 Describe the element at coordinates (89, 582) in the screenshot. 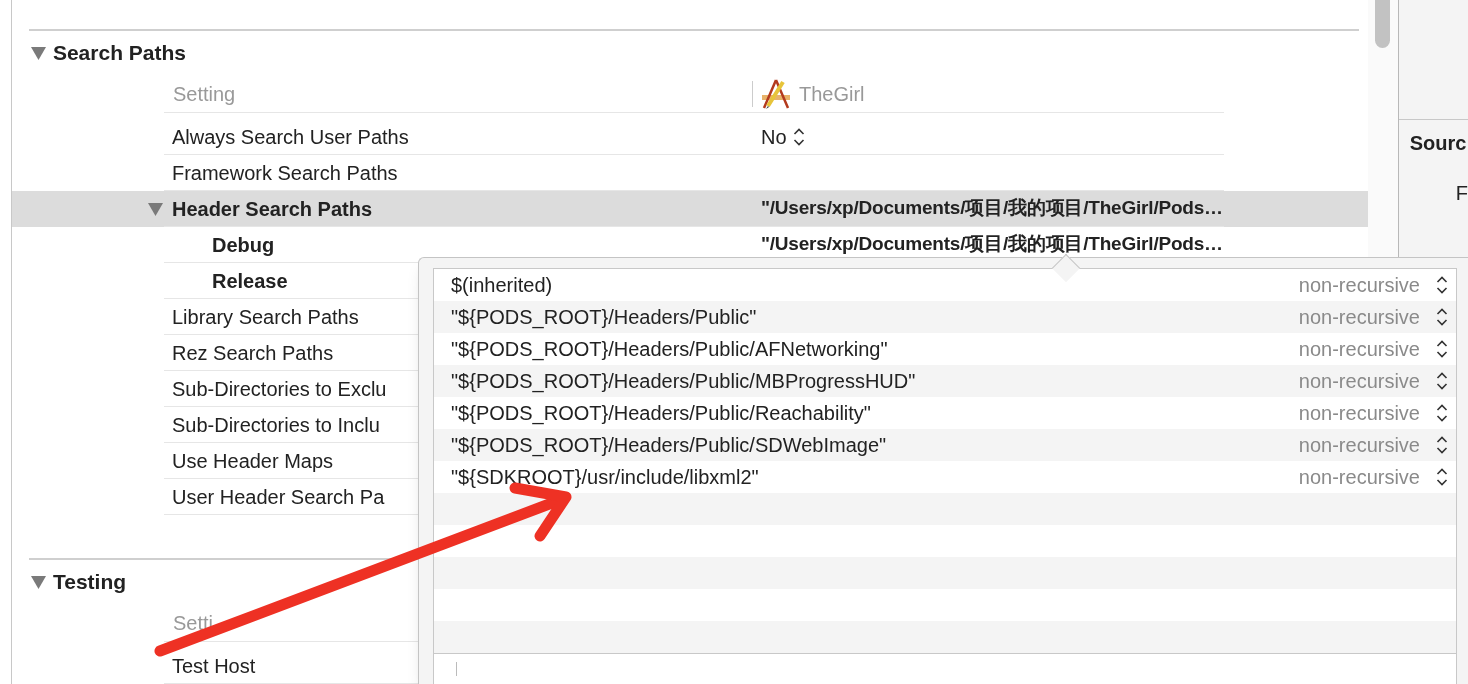

I see `section-title: Testing` at that location.